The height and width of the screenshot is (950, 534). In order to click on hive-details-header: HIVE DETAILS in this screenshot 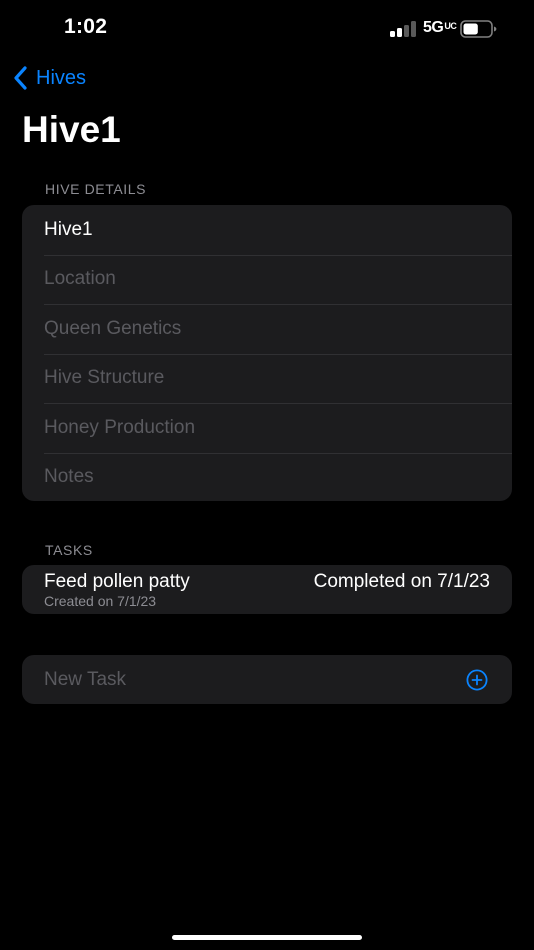, I will do `click(96, 189)`.